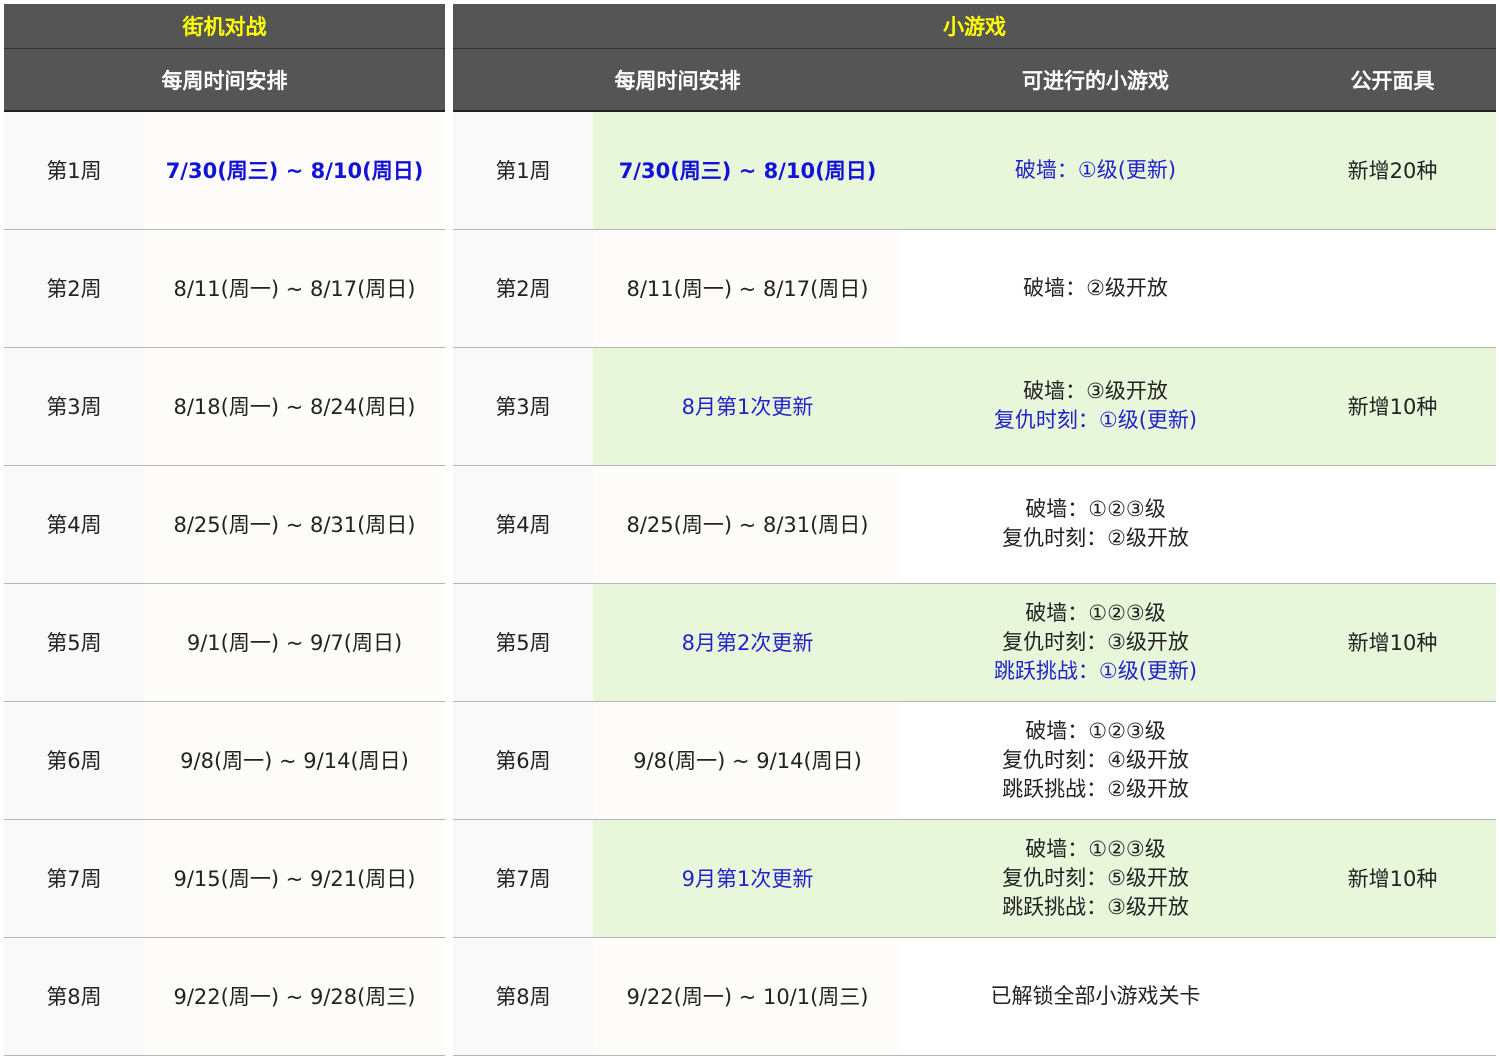  I want to click on update-label-cell: 9月第1次更新, so click(747, 878).